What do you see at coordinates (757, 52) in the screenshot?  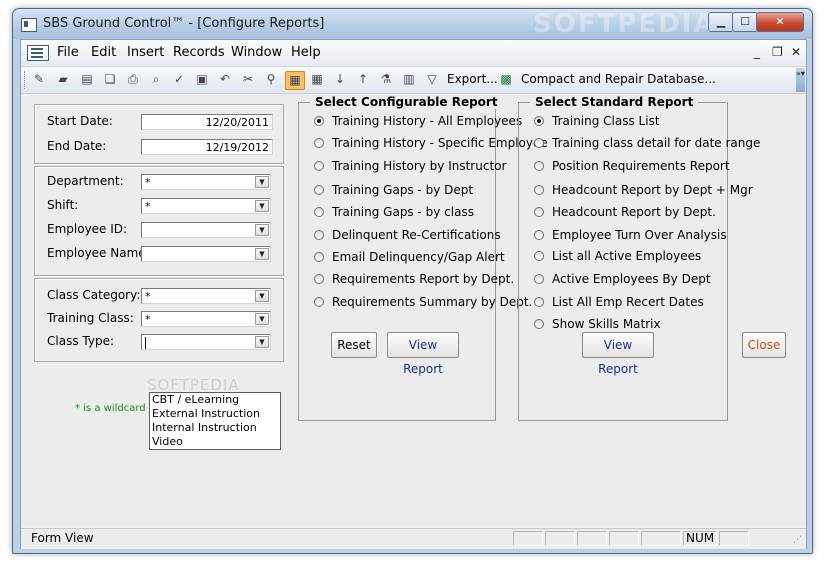 I see `mdi-minimize-button: _` at bounding box center [757, 52].